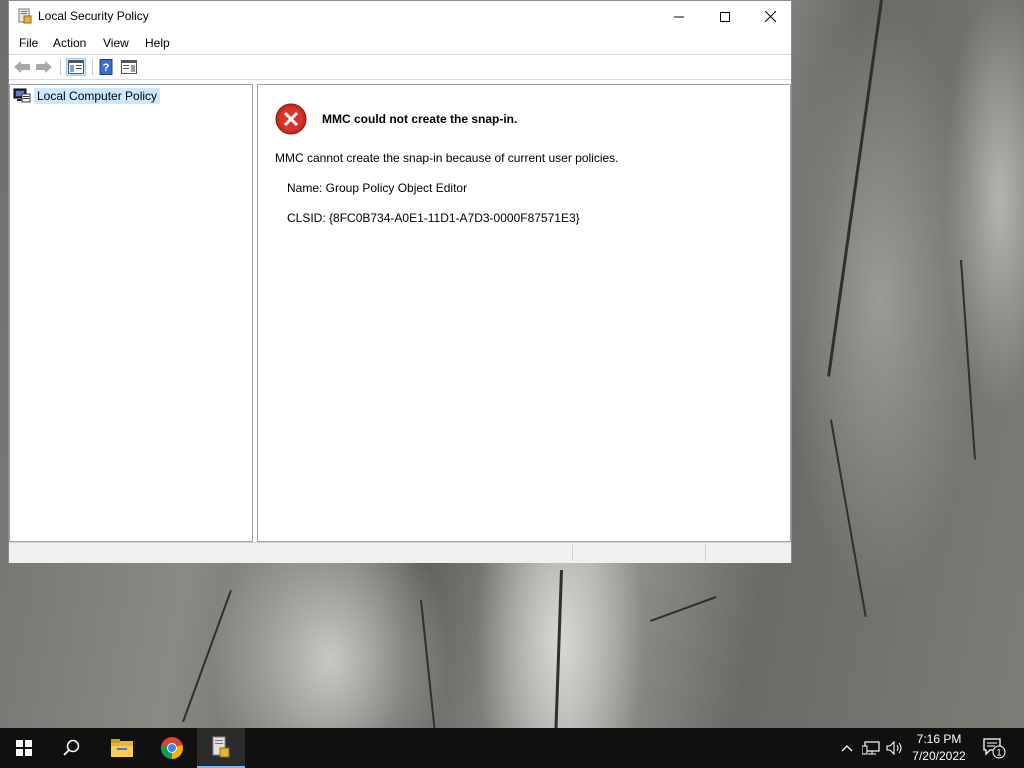 The image size is (1024, 768). I want to click on show-hidden-icons-icon, so click(847, 748).